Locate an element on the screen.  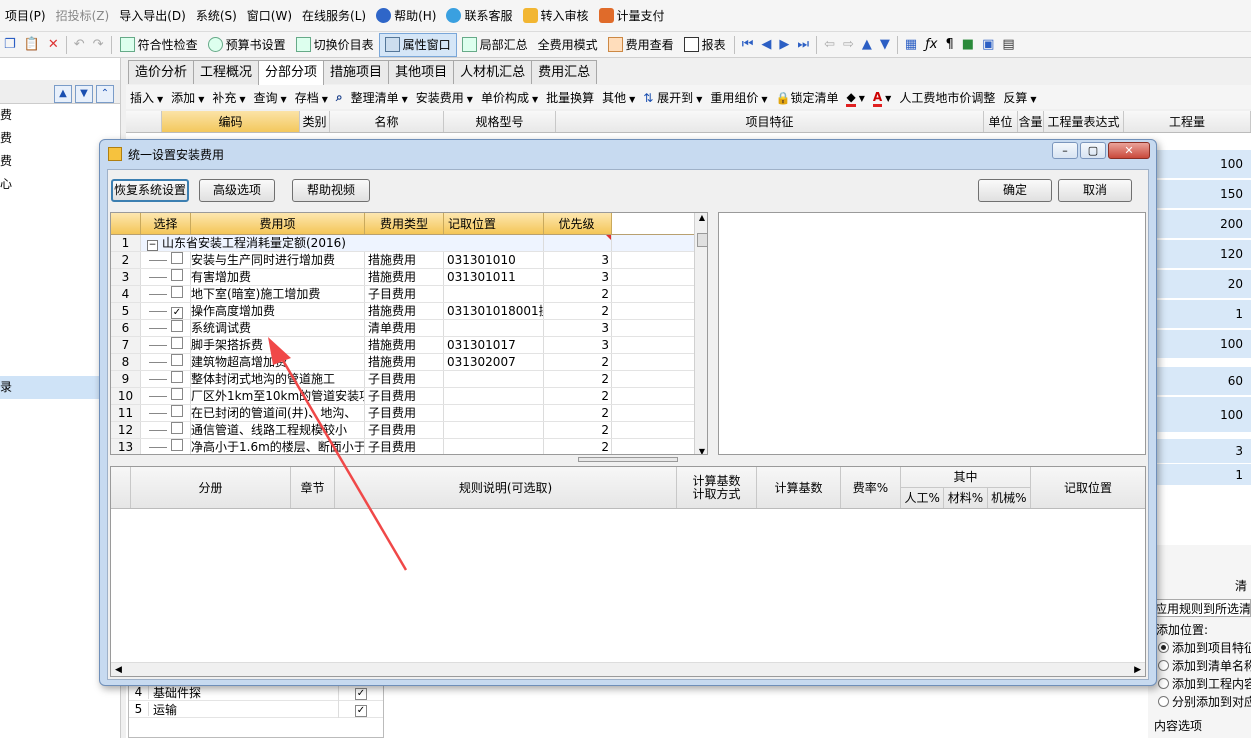
fee-item-cell: 系统调试费 is located at coordinates (278, 328).